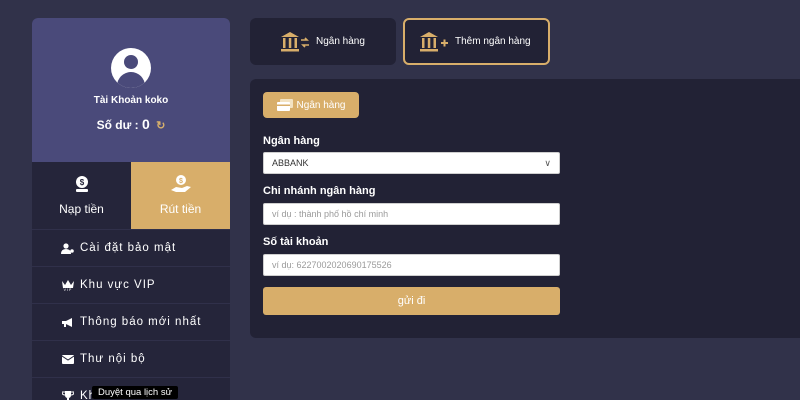 This screenshot has height=400, width=800. What do you see at coordinates (146, 124) in the screenshot?
I see `balance-value: 0` at bounding box center [146, 124].